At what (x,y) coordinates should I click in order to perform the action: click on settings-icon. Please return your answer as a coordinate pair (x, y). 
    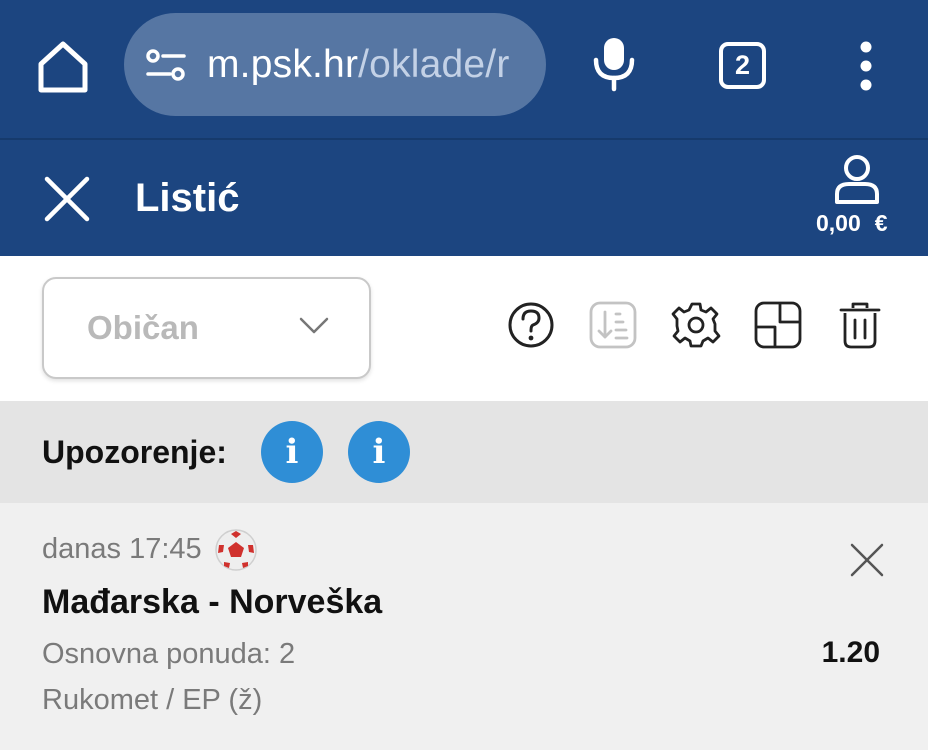
    Looking at the image, I should click on (696, 325).